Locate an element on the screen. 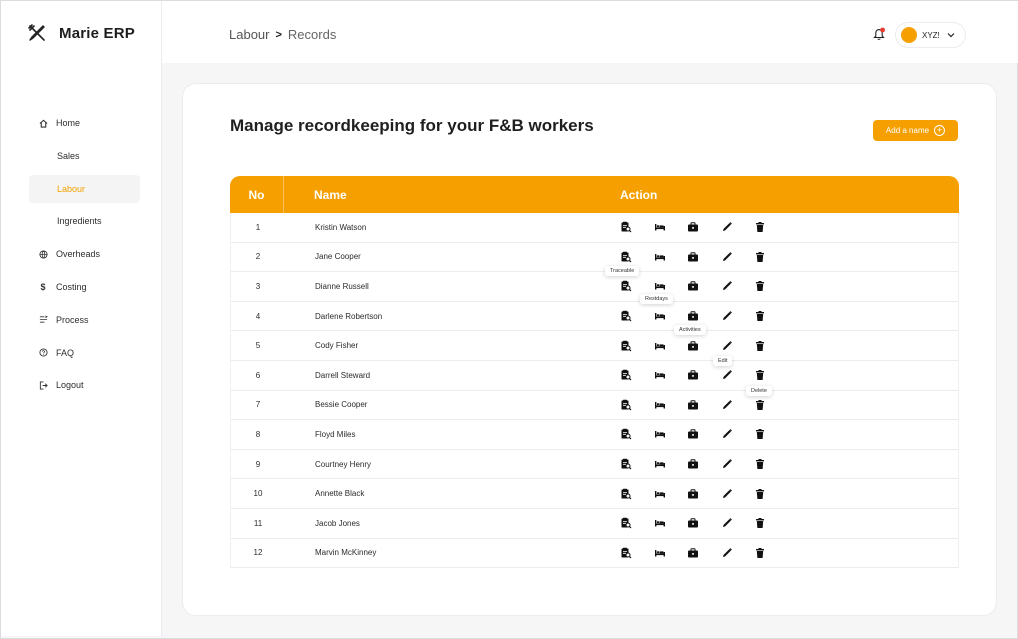  sidebar-item-overheads: Overheads is located at coordinates (84, 254).